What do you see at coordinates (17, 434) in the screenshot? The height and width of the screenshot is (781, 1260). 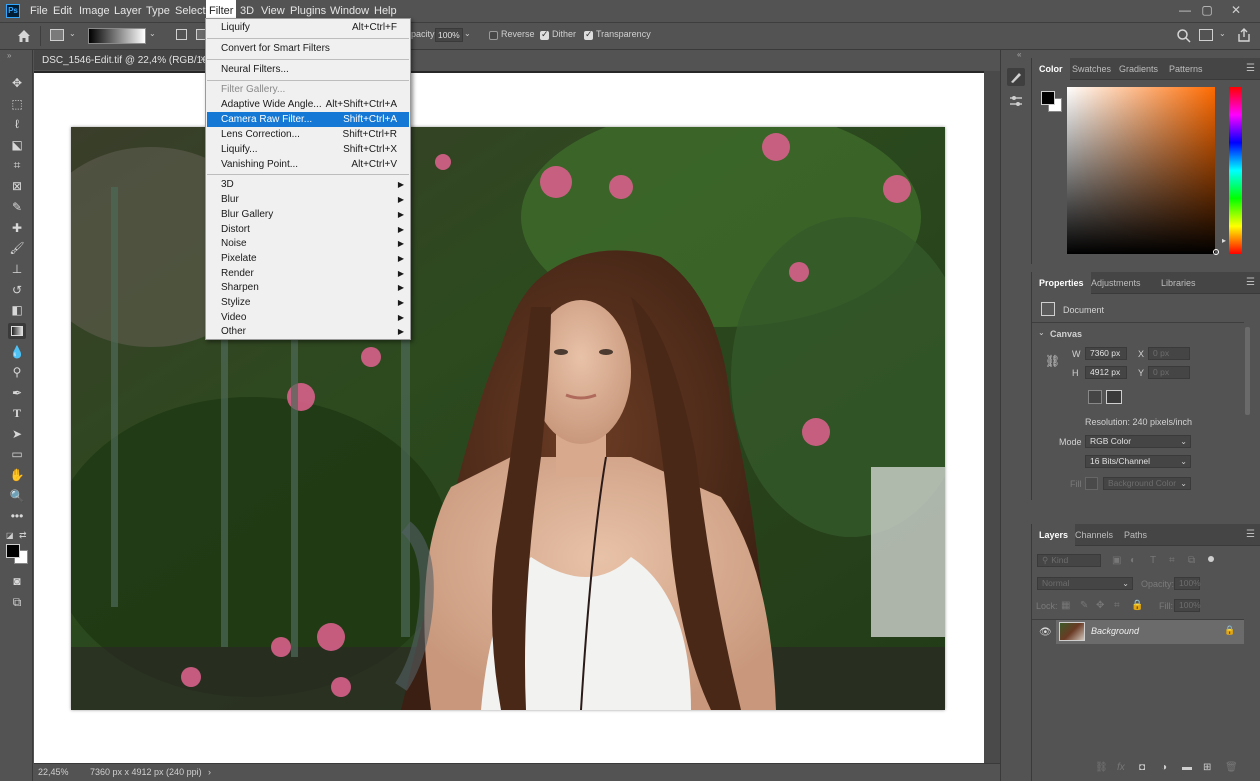 I see `path-selection-tool-icon: ➤` at bounding box center [17, 434].